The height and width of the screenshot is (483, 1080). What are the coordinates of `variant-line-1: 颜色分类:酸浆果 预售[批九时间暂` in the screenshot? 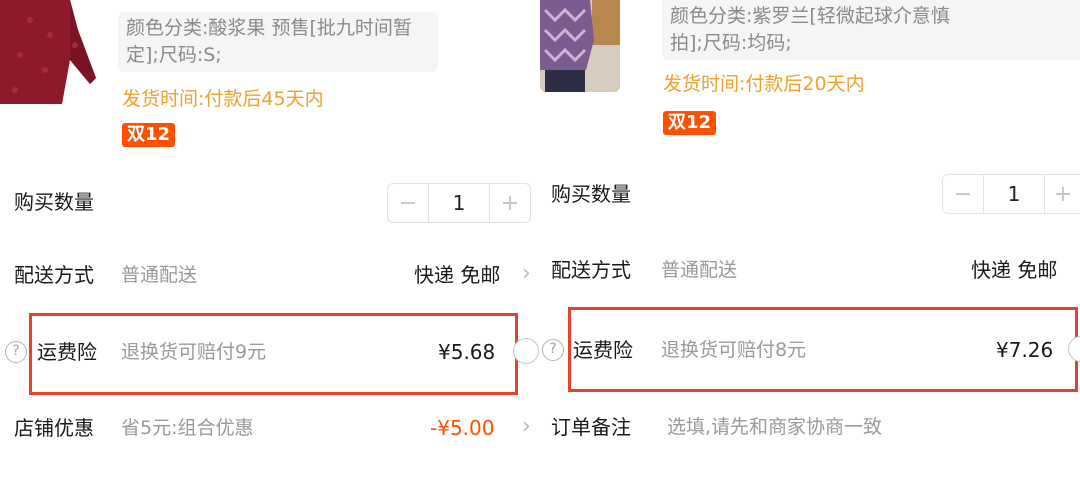 It's located at (269, 28).